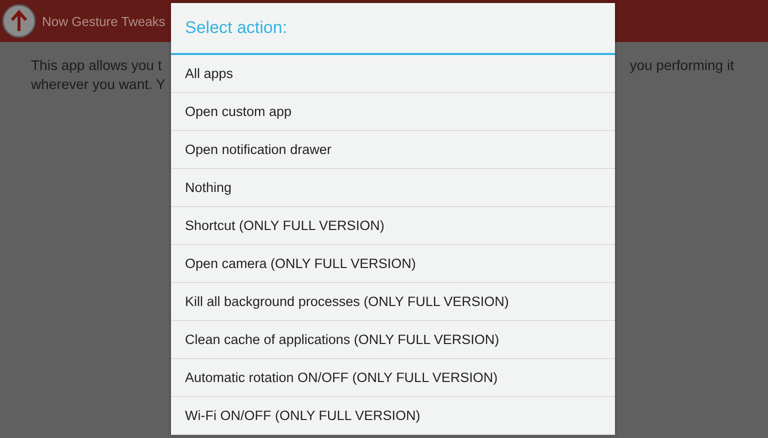 The height and width of the screenshot is (438, 768). What do you see at coordinates (104, 21) in the screenshot?
I see `app-title: Now Gesture Tweaks` at bounding box center [104, 21].